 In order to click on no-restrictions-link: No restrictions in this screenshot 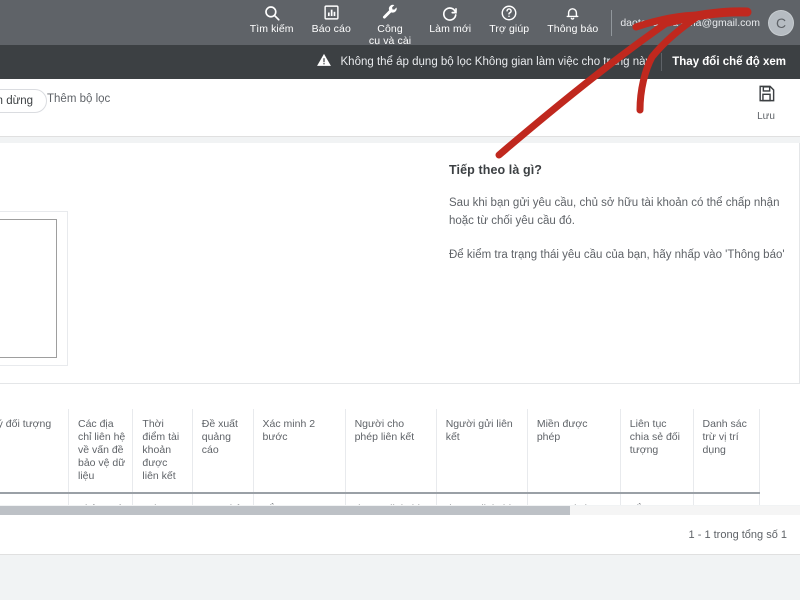, I will do `click(570, 504)`.